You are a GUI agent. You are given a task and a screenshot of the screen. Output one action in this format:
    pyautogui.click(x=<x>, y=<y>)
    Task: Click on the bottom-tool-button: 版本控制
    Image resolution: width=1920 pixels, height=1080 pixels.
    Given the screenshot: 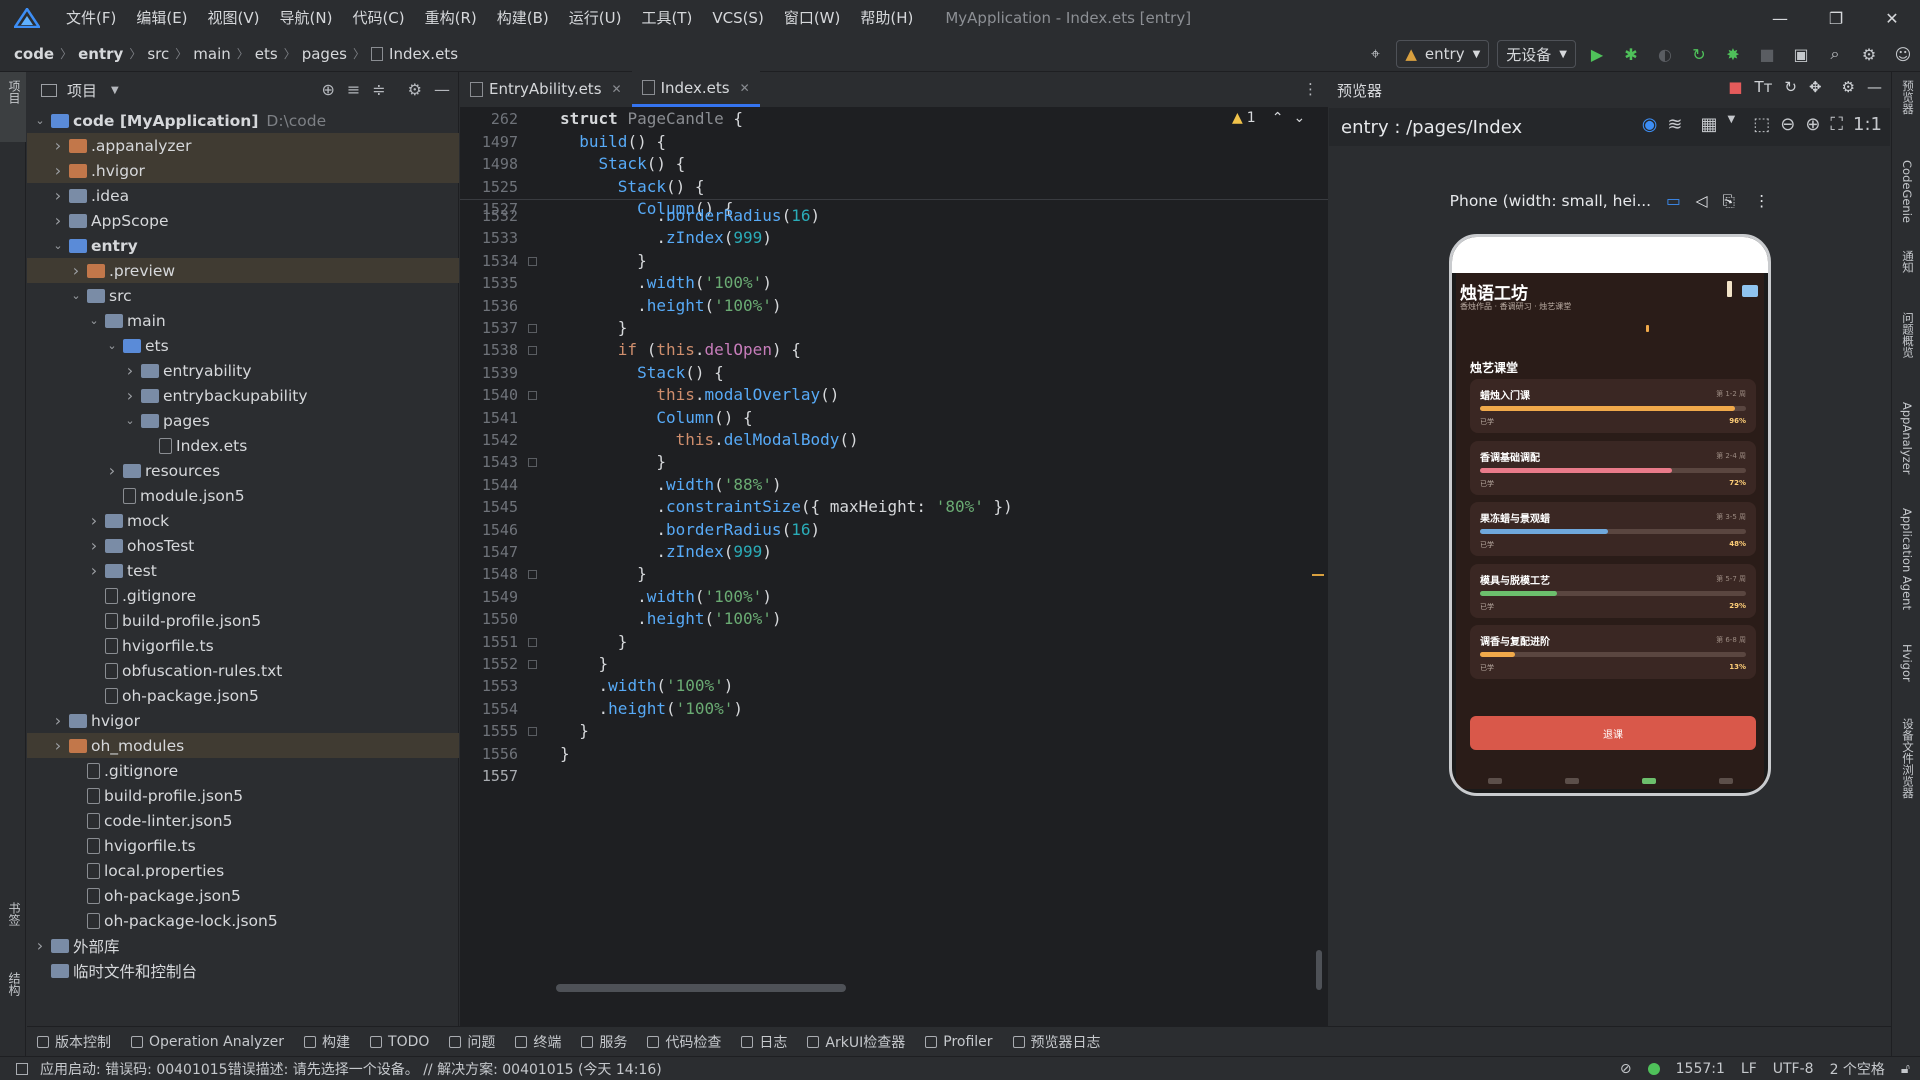 What is the action you would take?
    pyautogui.click(x=74, y=1042)
    